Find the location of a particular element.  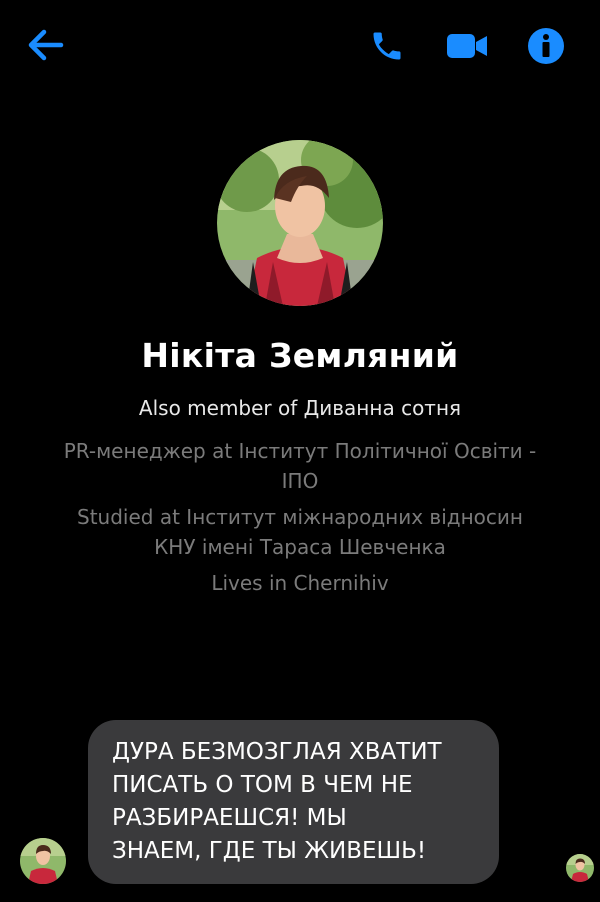

education-info-line: КНУ імені Тараса Шевченка is located at coordinates (300, 547).